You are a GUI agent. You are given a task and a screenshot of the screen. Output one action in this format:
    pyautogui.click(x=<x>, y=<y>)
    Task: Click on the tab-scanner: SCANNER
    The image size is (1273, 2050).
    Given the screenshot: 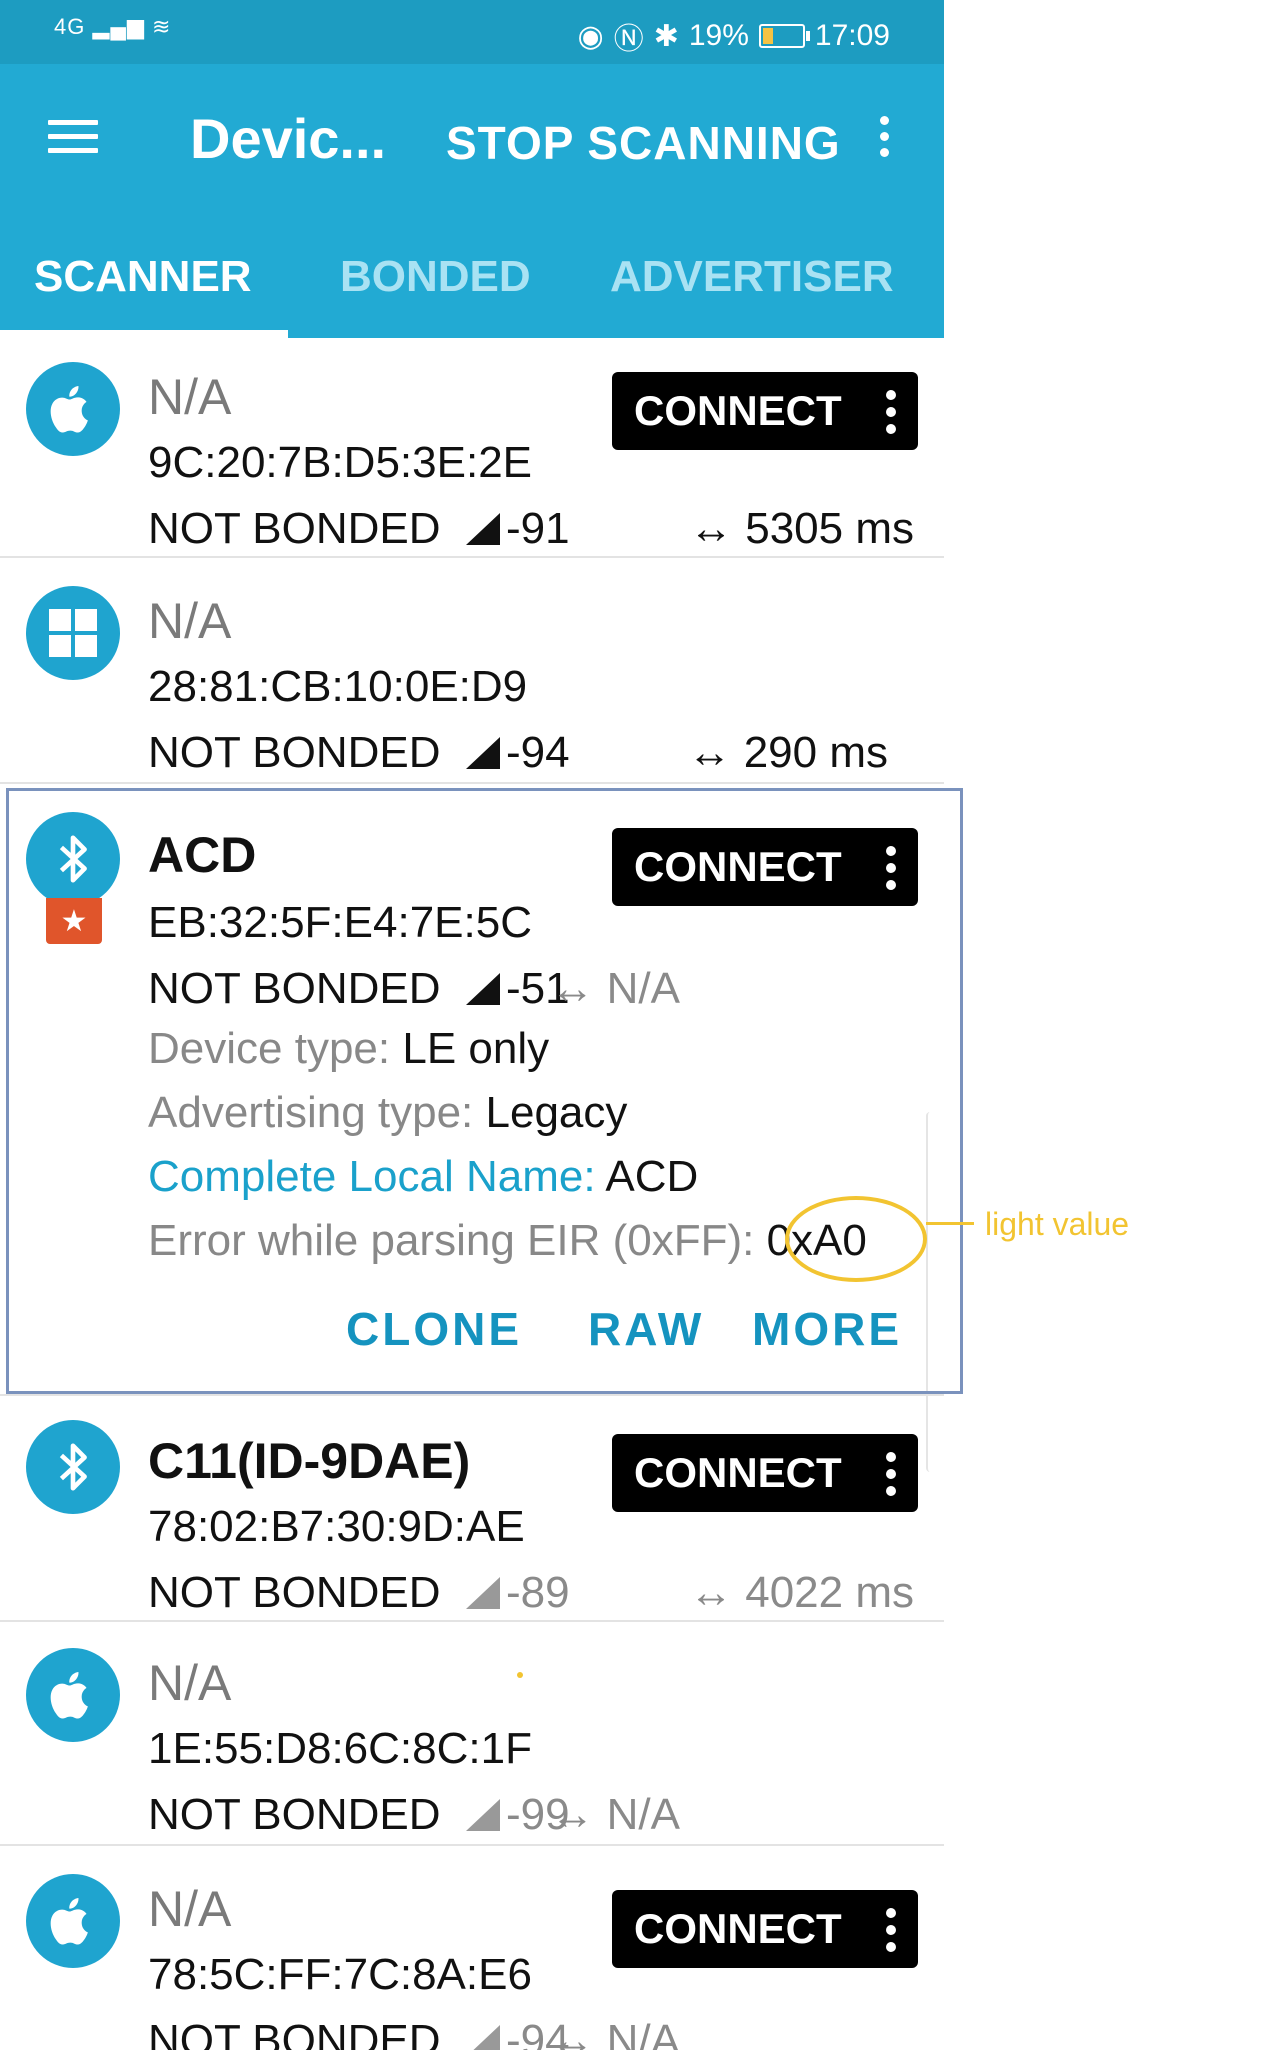 What is the action you would take?
    pyautogui.click(x=143, y=277)
    